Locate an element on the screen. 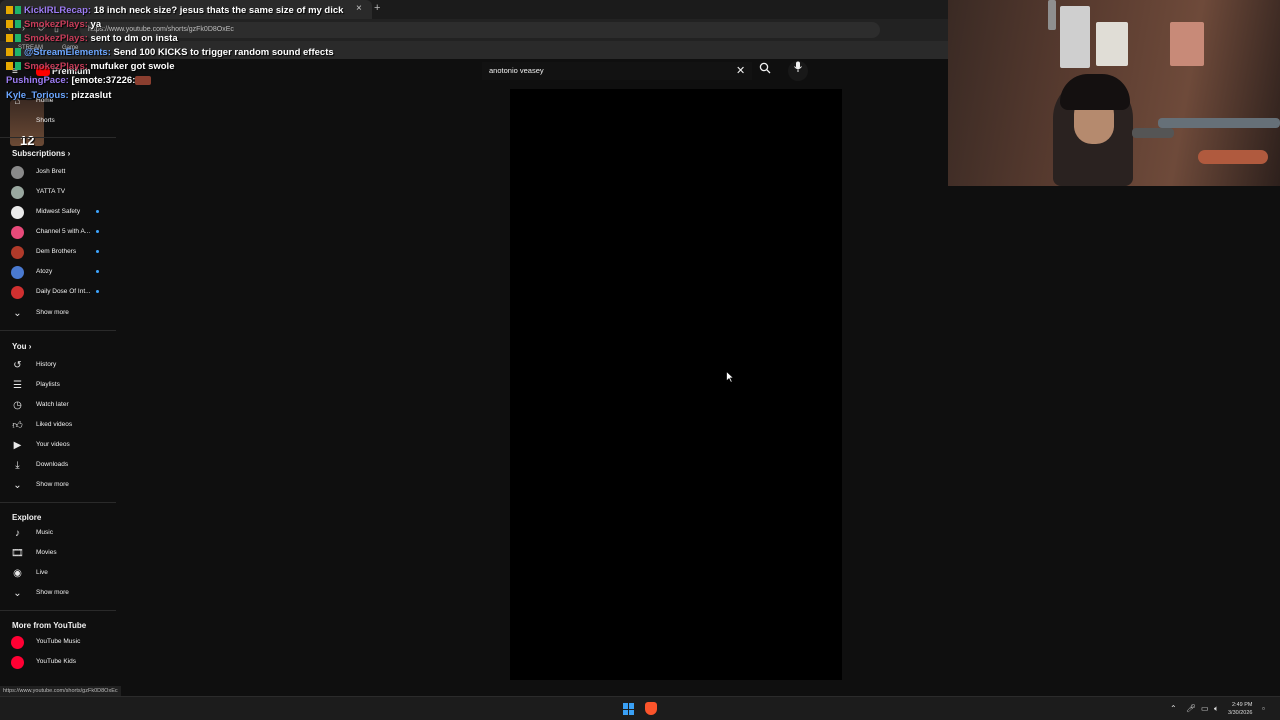 This screenshot has height=720, width=1280. sidebar-item-label: Watch later is located at coordinates (52, 404).